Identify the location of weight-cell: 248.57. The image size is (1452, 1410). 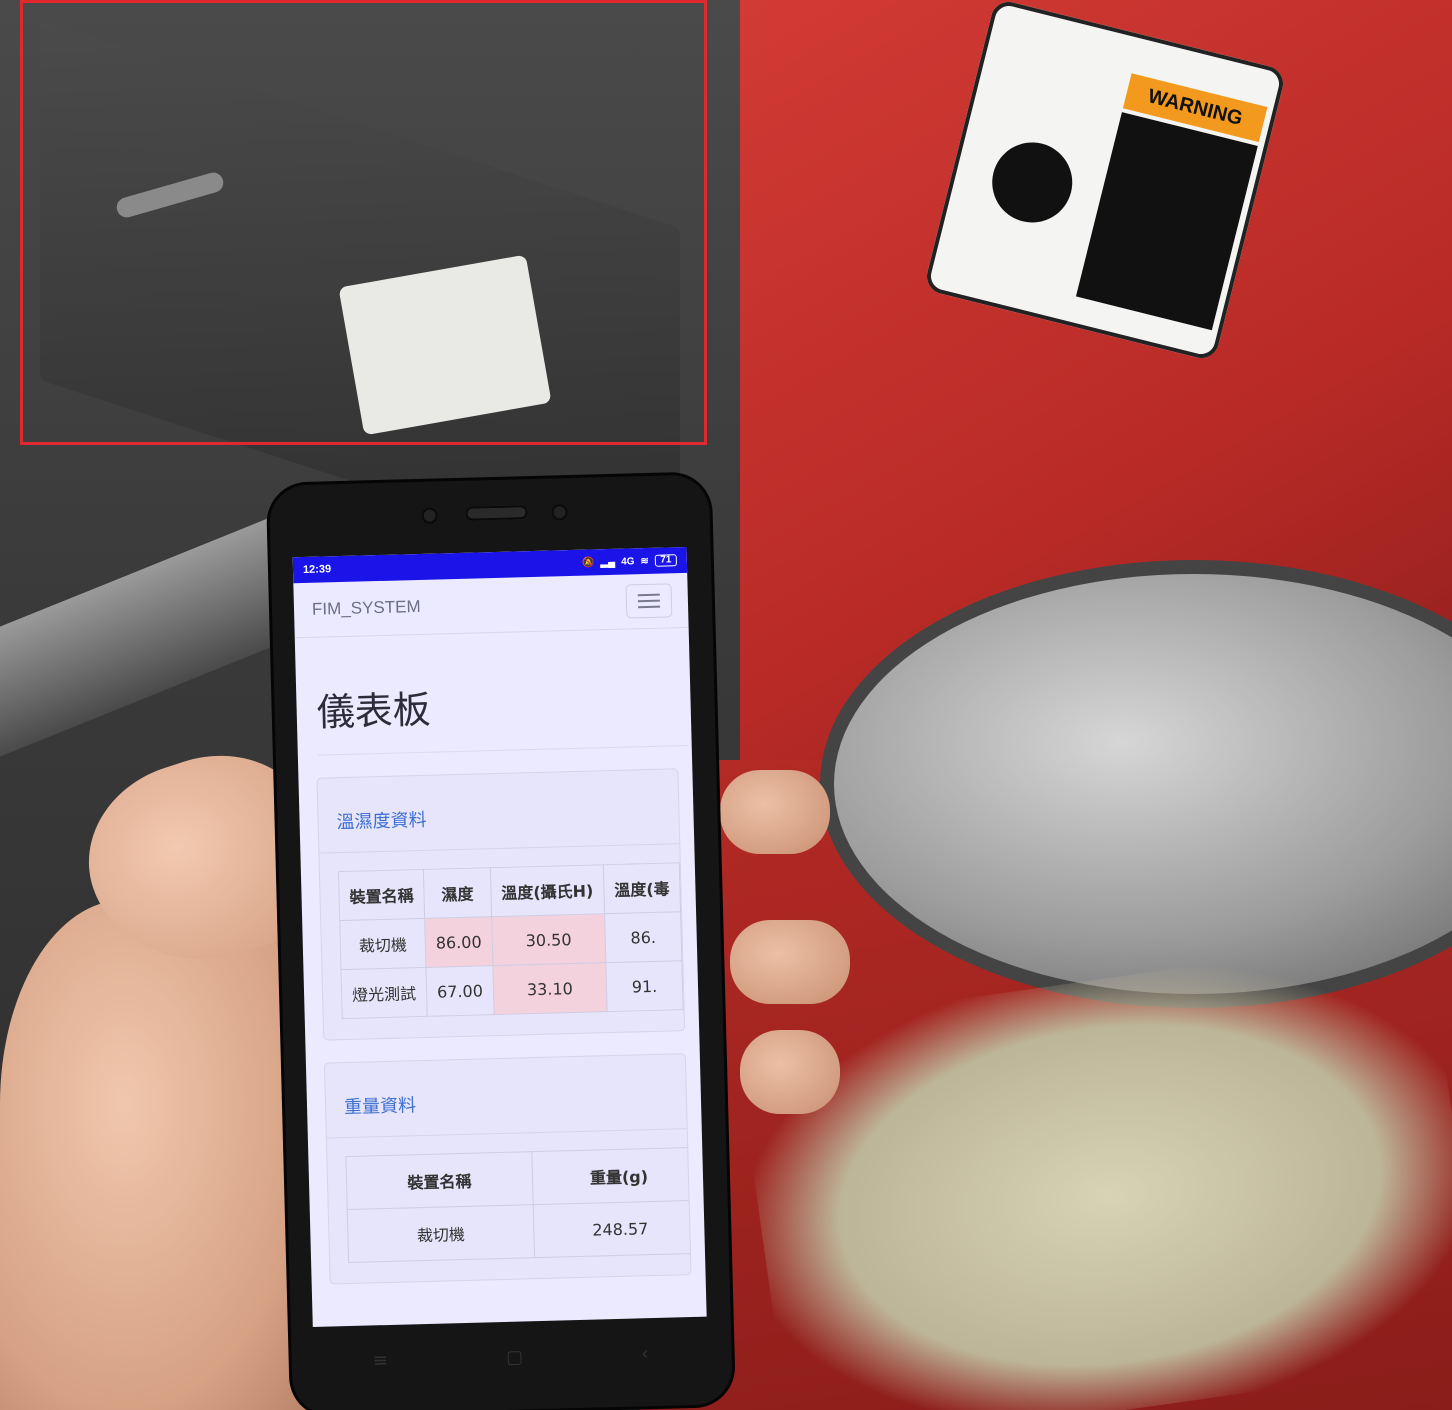
(612, 1229).